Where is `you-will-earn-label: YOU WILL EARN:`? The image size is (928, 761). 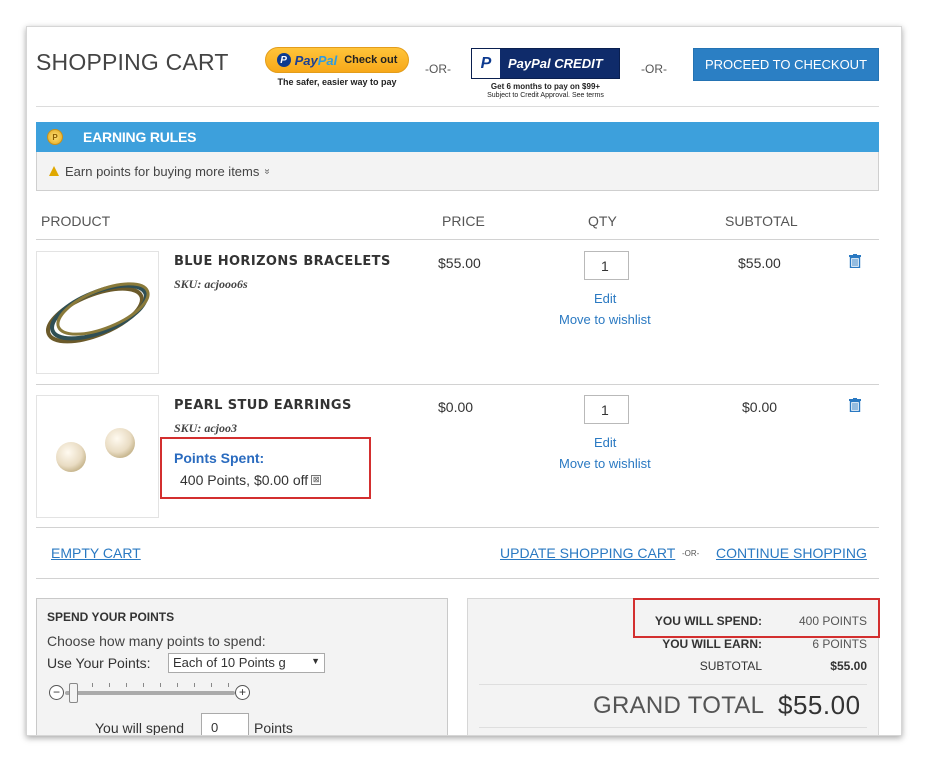 you-will-earn-label: YOU WILL EARN: is located at coordinates (712, 644).